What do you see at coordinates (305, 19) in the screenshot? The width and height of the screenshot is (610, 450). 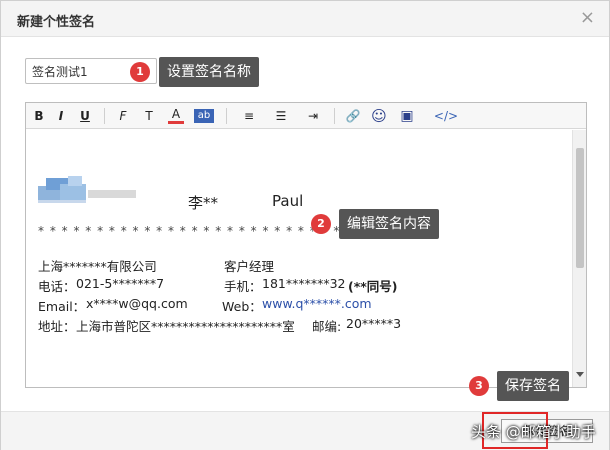 I see `dialog-titlebar: 新建个性签名 ×` at bounding box center [305, 19].